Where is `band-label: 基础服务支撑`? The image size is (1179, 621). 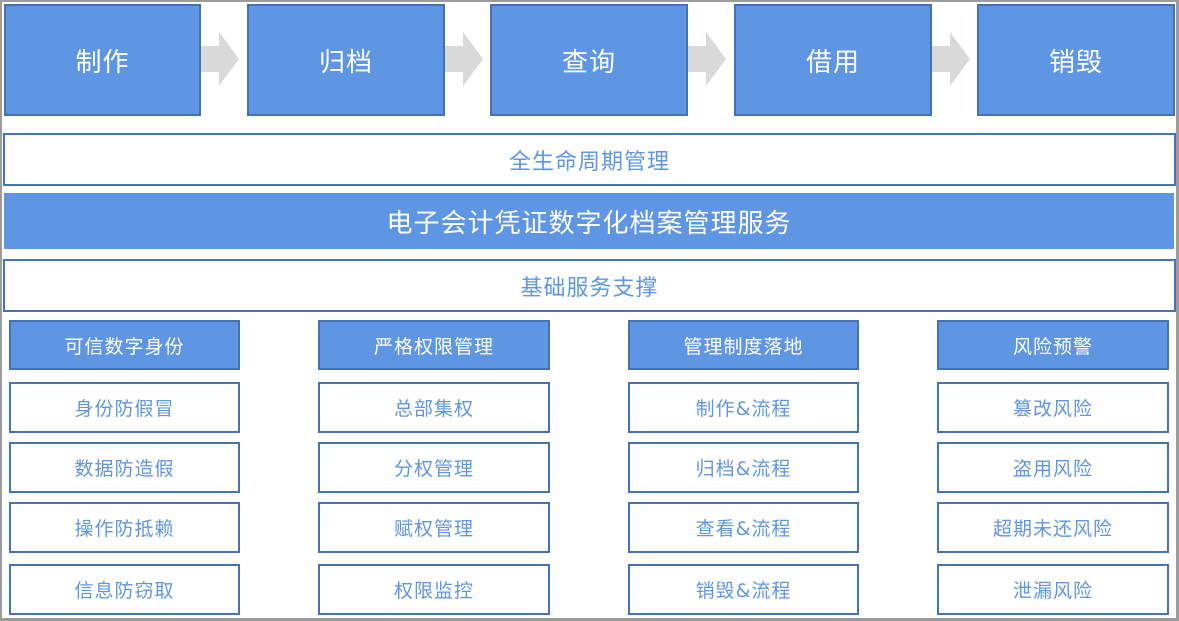
band-label: 基础服务支撑 is located at coordinates (589, 288).